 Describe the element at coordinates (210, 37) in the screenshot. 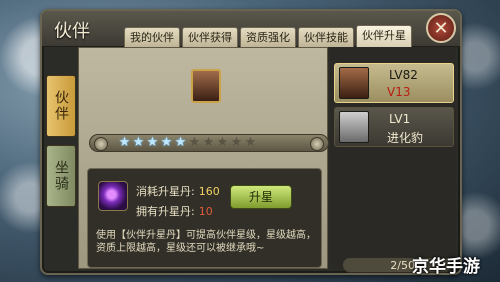

I see `tab-partner-acquire: 伙伴获得` at that location.